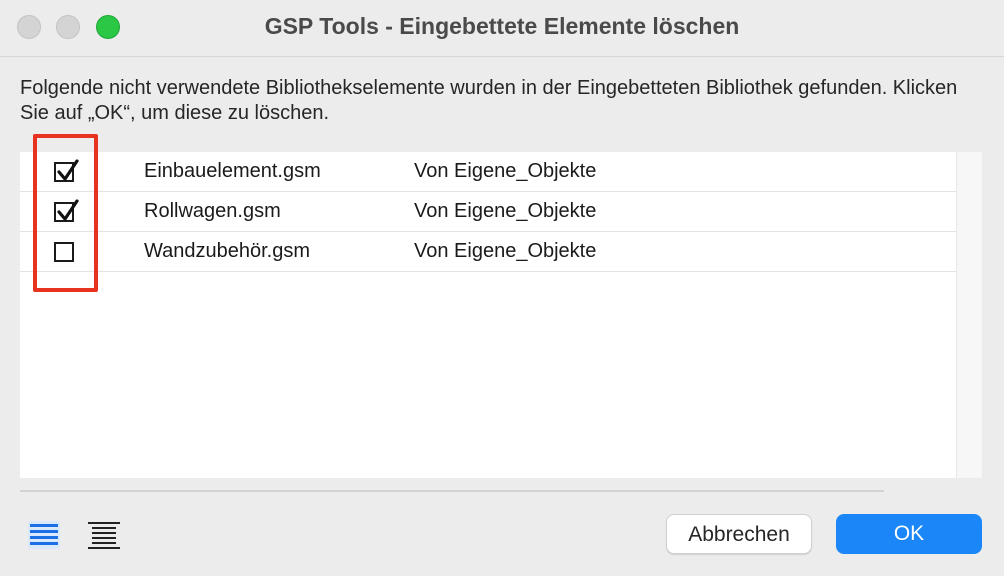  I want to click on item-name: Wandzubehör.gsm, so click(227, 251).